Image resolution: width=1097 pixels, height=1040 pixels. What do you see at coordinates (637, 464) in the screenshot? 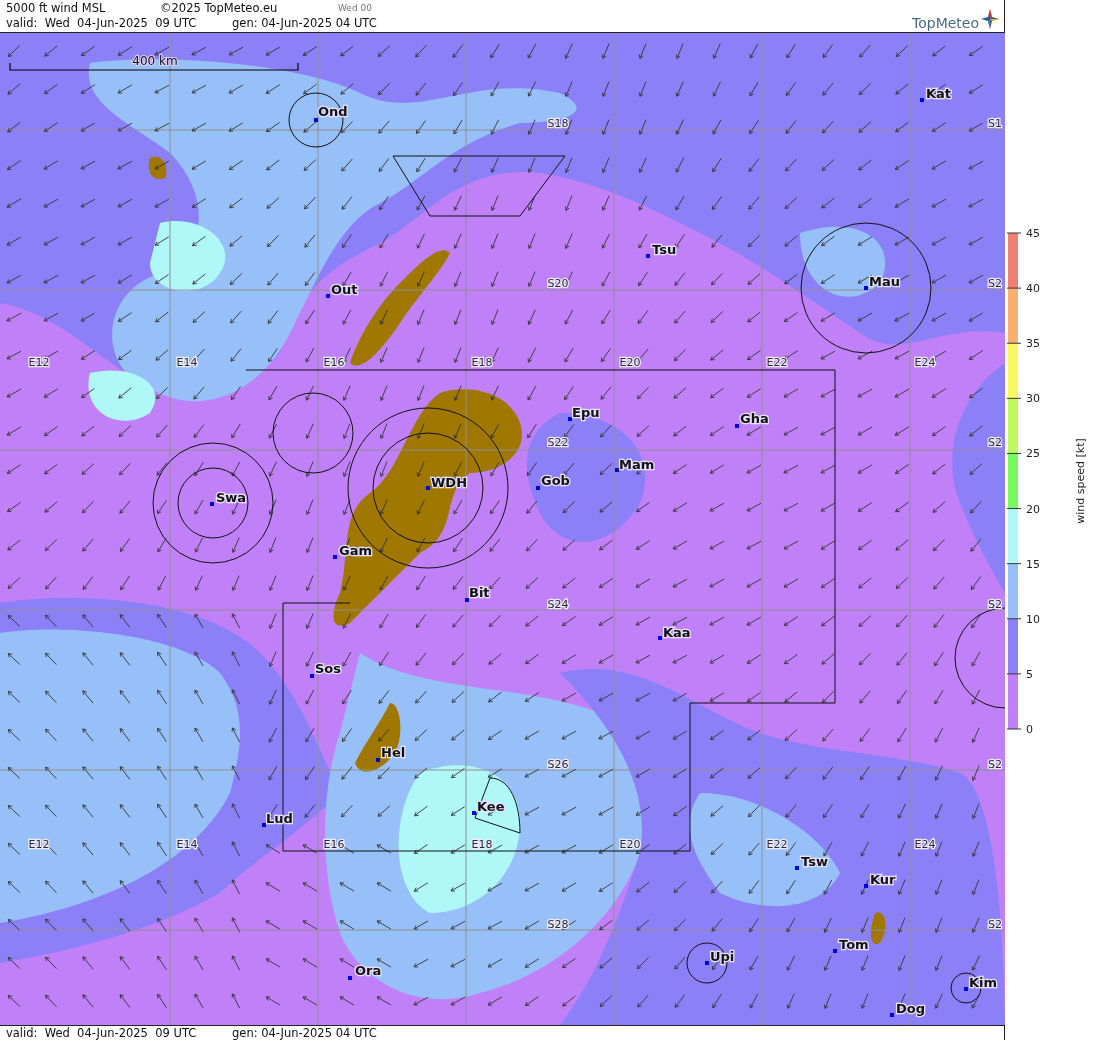
I see `place-label: Mam` at bounding box center [637, 464].